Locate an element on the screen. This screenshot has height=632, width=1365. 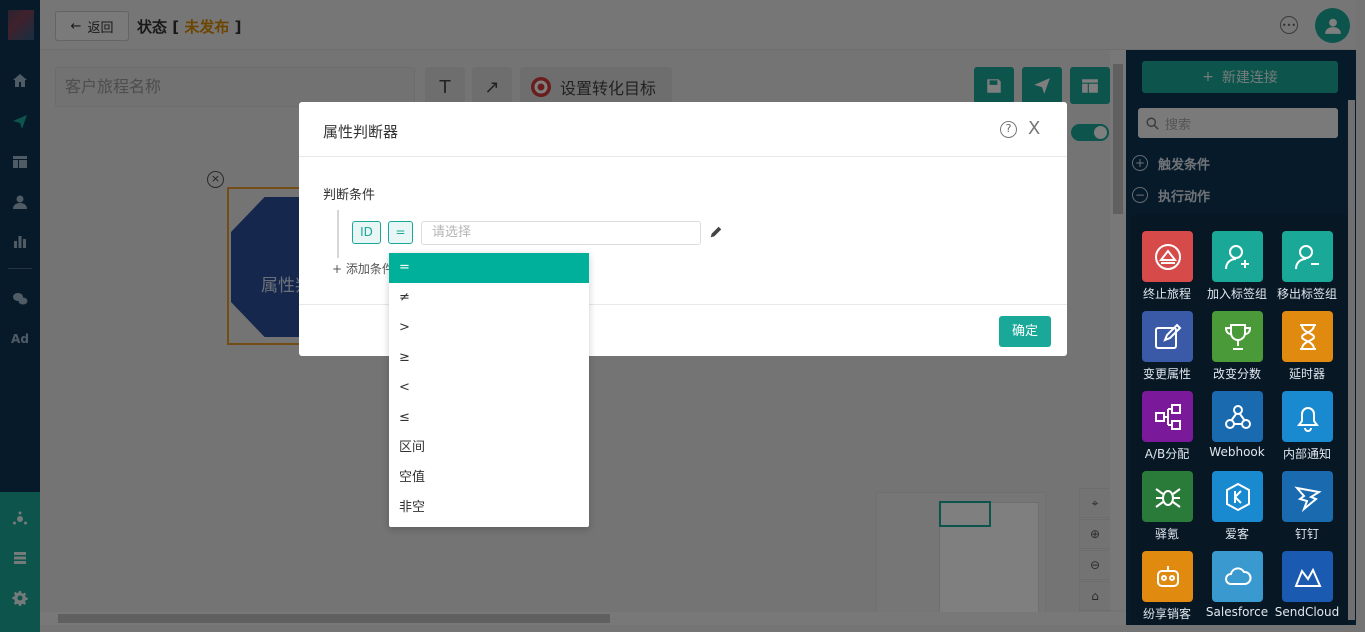
action-tile-label: 加入标签组 is located at coordinates (1236, 294).